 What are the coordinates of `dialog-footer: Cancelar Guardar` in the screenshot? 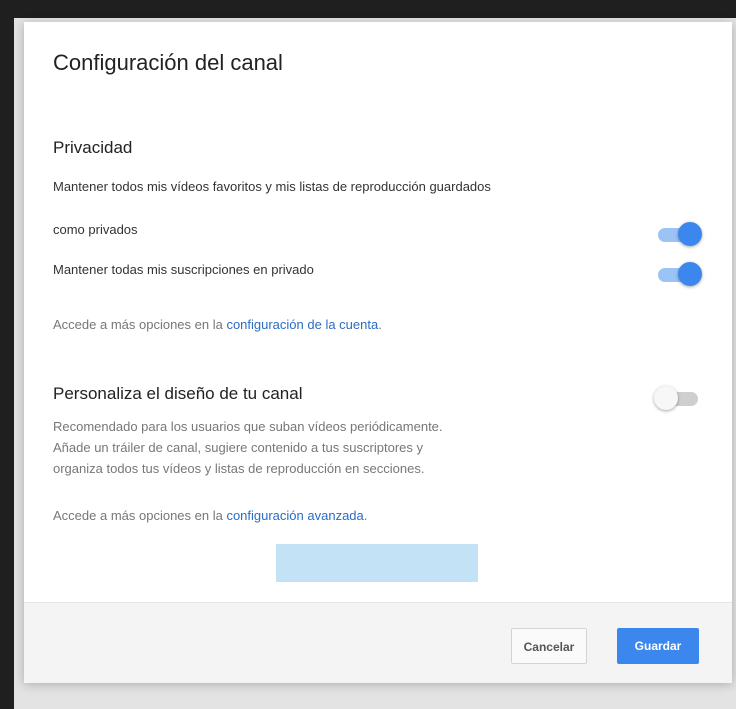 It's located at (378, 642).